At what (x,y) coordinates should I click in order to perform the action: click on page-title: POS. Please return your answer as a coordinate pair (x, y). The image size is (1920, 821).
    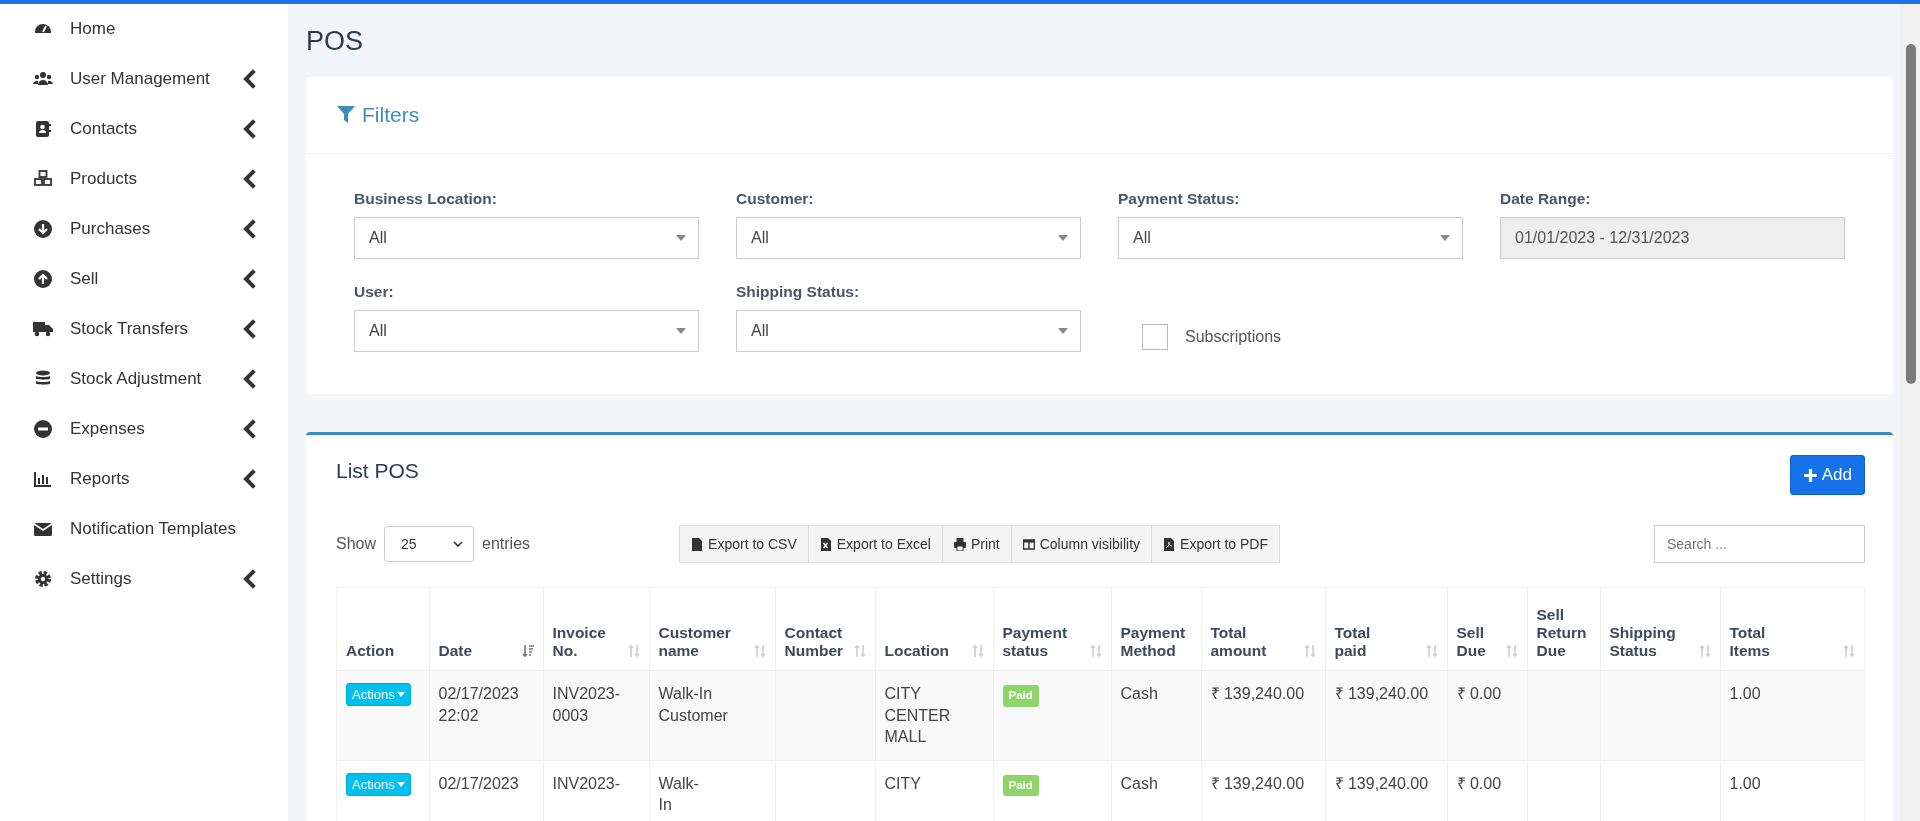
    Looking at the image, I should click on (335, 41).